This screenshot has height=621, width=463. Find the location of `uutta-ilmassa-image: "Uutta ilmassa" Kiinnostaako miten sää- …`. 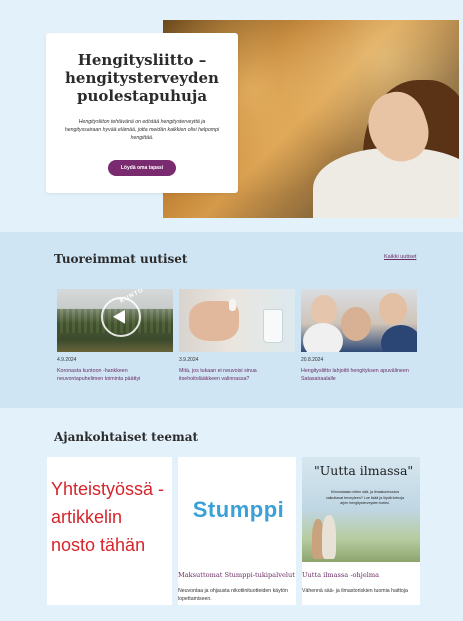

uutta-ilmassa-image: "Uutta ilmassa" Kiinnostaako miten sää- … is located at coordinates (361, 509).